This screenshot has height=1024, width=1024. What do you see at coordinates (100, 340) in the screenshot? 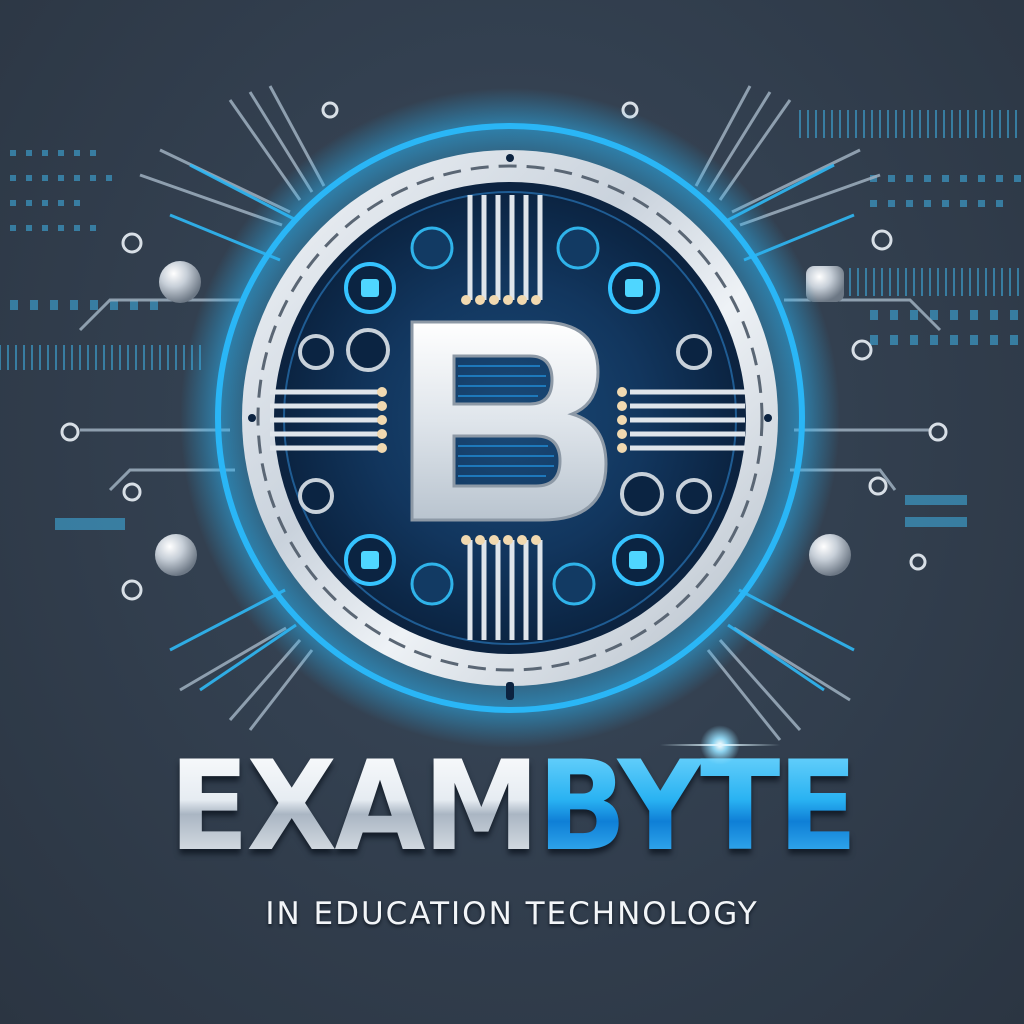
I see `dot-matrix-left` at bounding box center [100, 340].